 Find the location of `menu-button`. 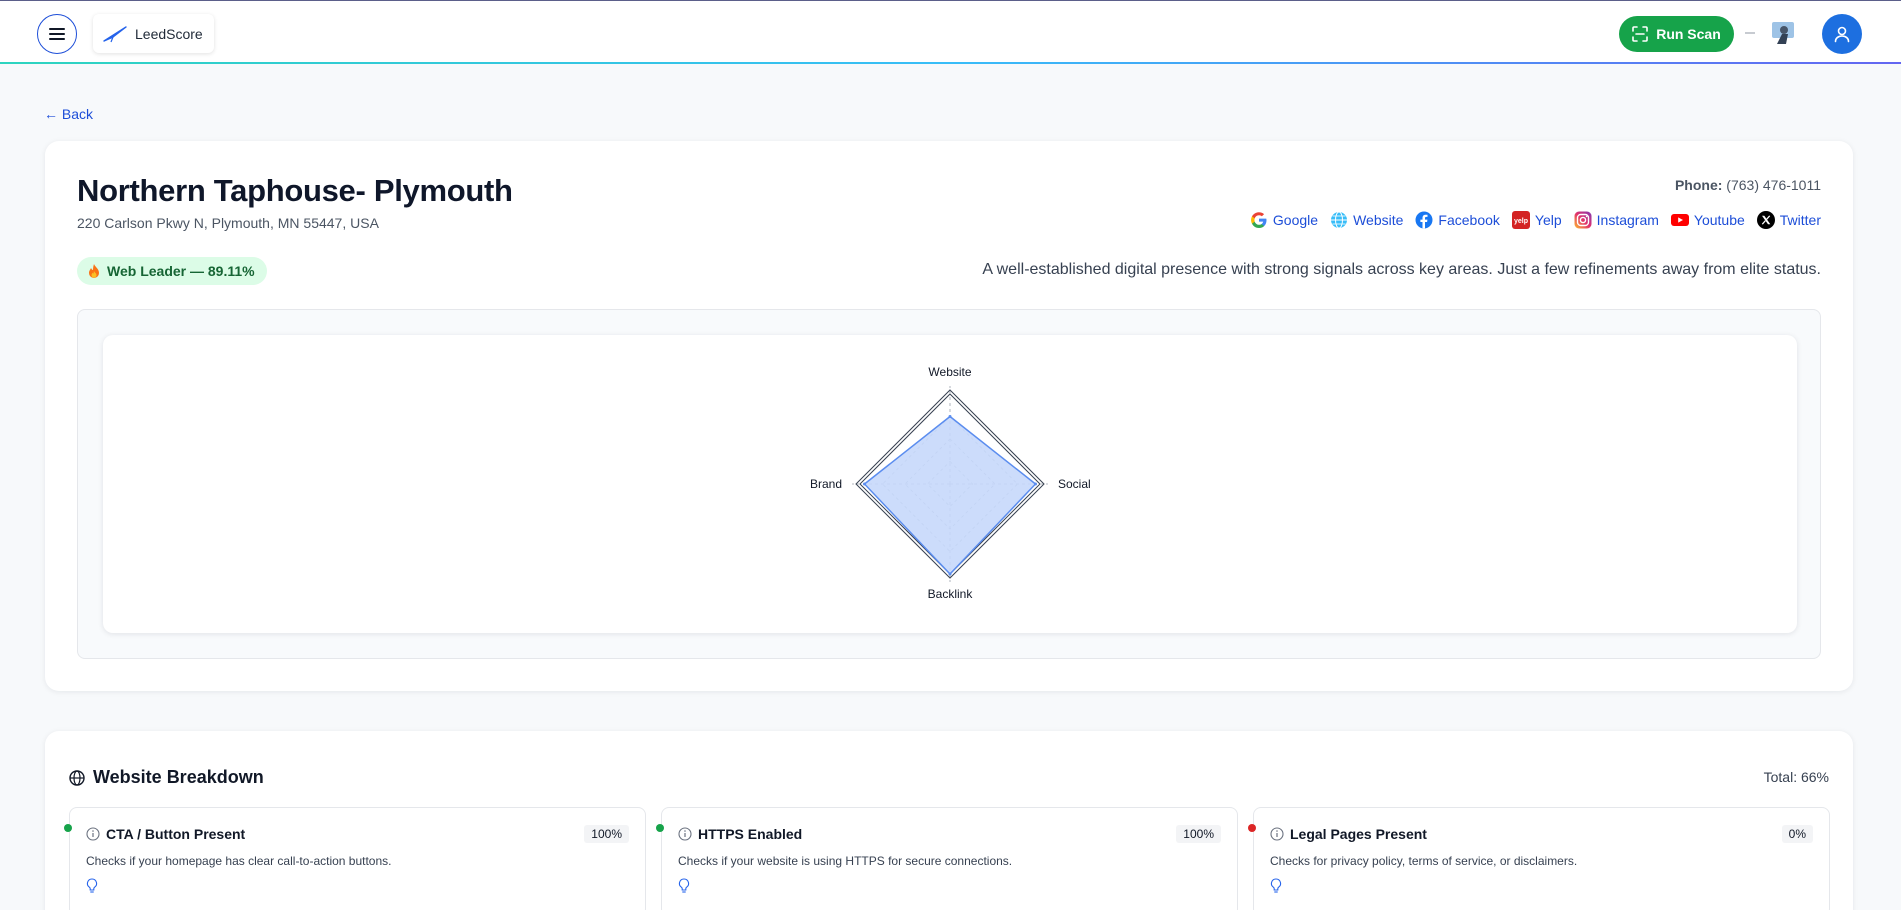

menu-button is located at coordinates (57, 34).